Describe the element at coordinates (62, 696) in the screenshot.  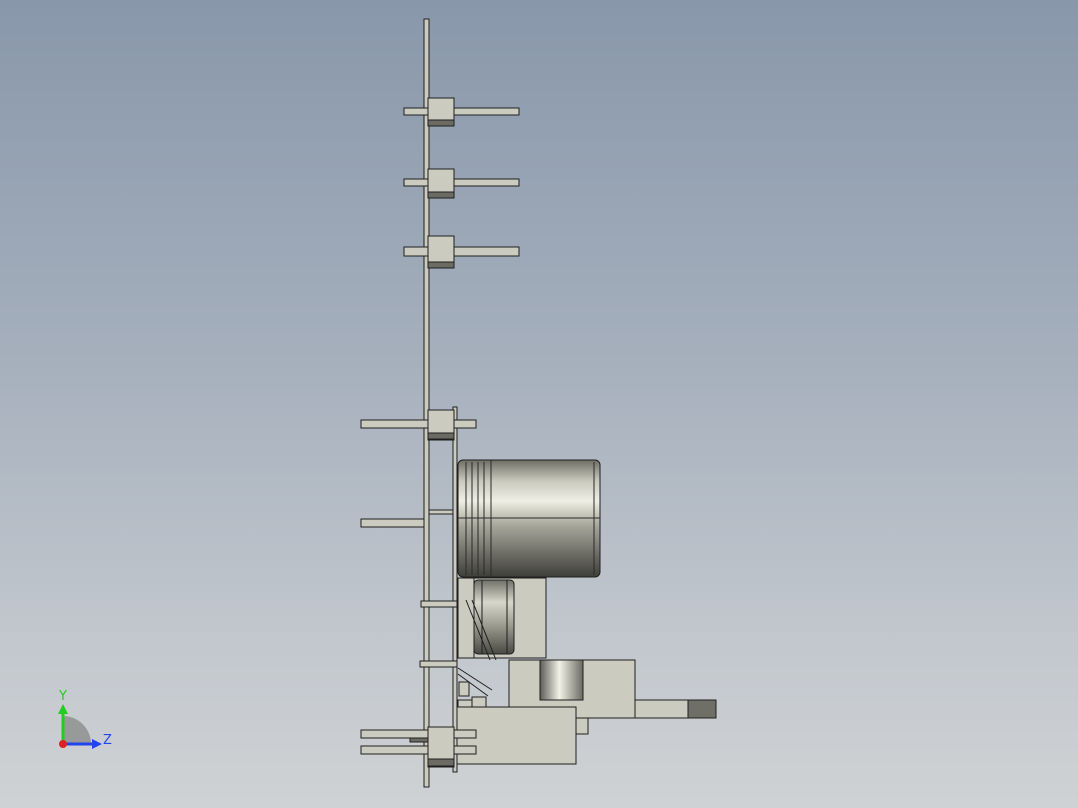
I see `y-axis-label: Y` at that location.